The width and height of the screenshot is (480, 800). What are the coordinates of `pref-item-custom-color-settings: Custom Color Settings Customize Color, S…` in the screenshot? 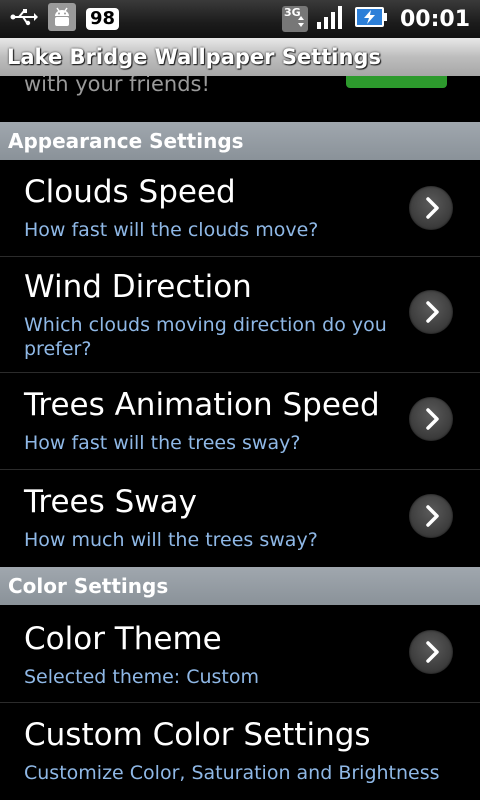 It's located at (240, 751).